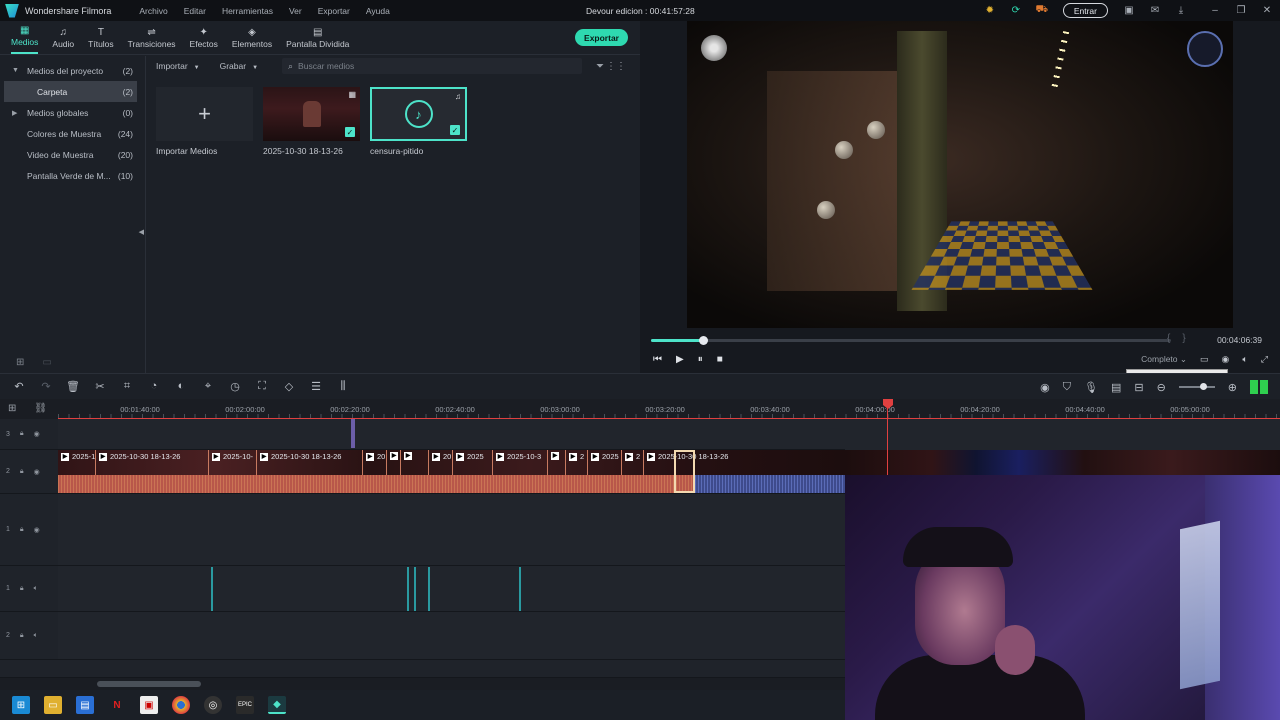  I want to click on file-explorer-icon: ▭, so click(53, 705).